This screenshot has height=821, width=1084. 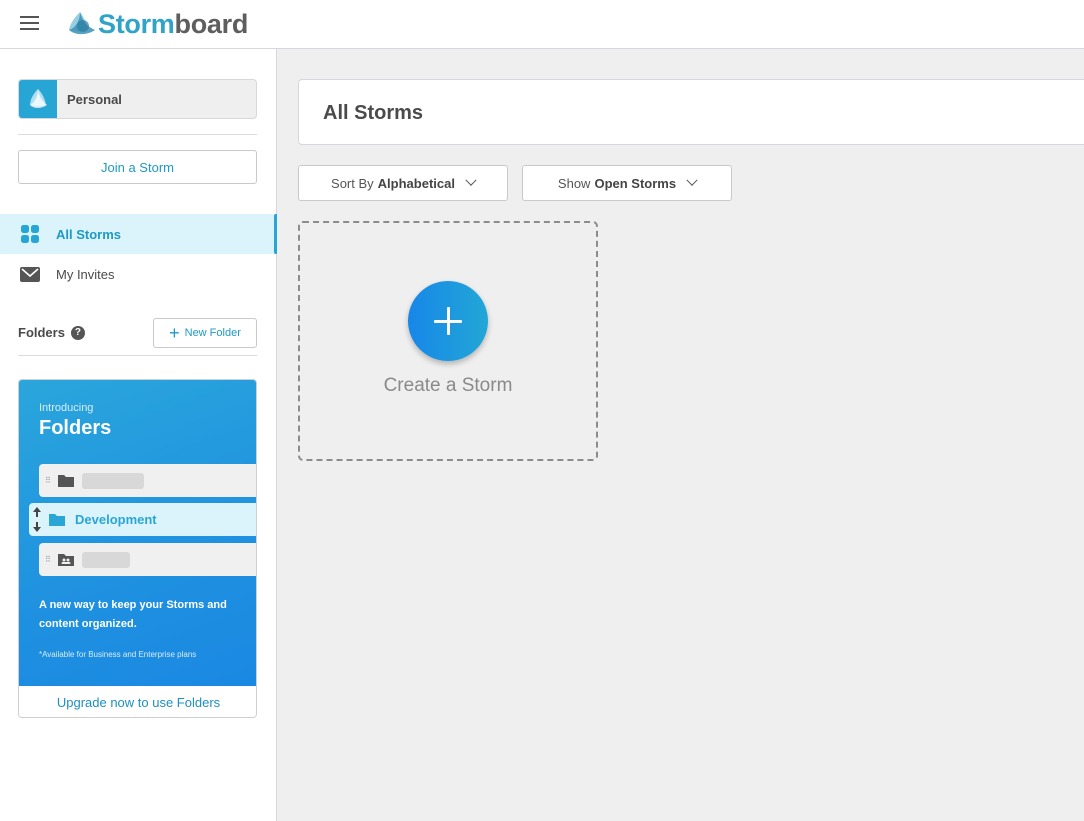 What do you see at coordinates (30, 24) in the screenshot?
I see `menu-icon` at bounding box center [30, 24].